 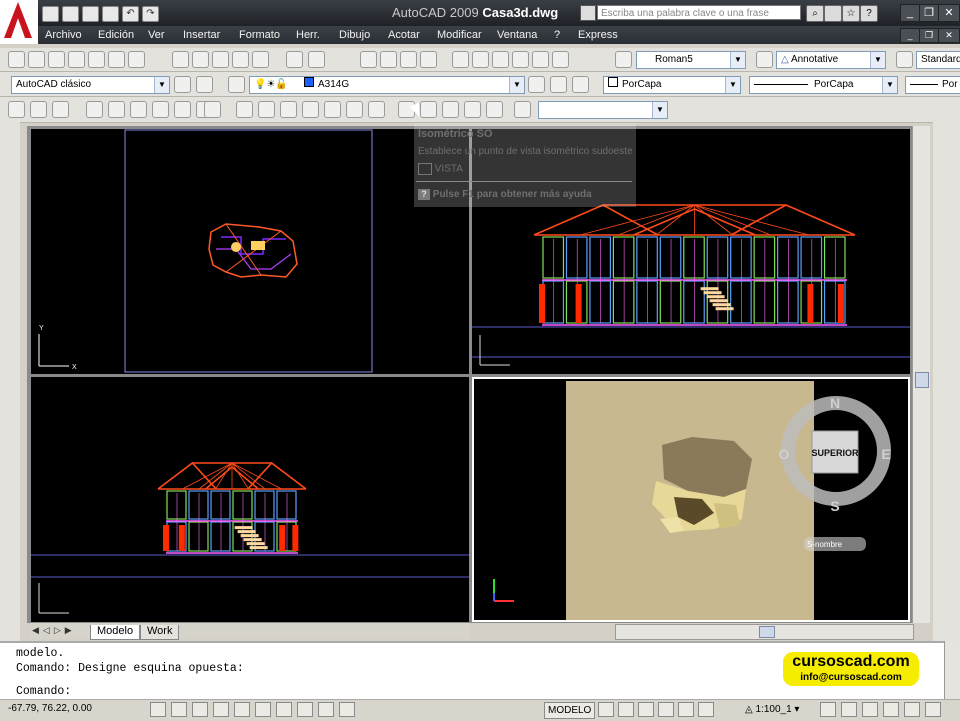 What do you see at coordinates (494, 109) in the screenshot?
I see `camera-icon` at bounding box center [494, 109].